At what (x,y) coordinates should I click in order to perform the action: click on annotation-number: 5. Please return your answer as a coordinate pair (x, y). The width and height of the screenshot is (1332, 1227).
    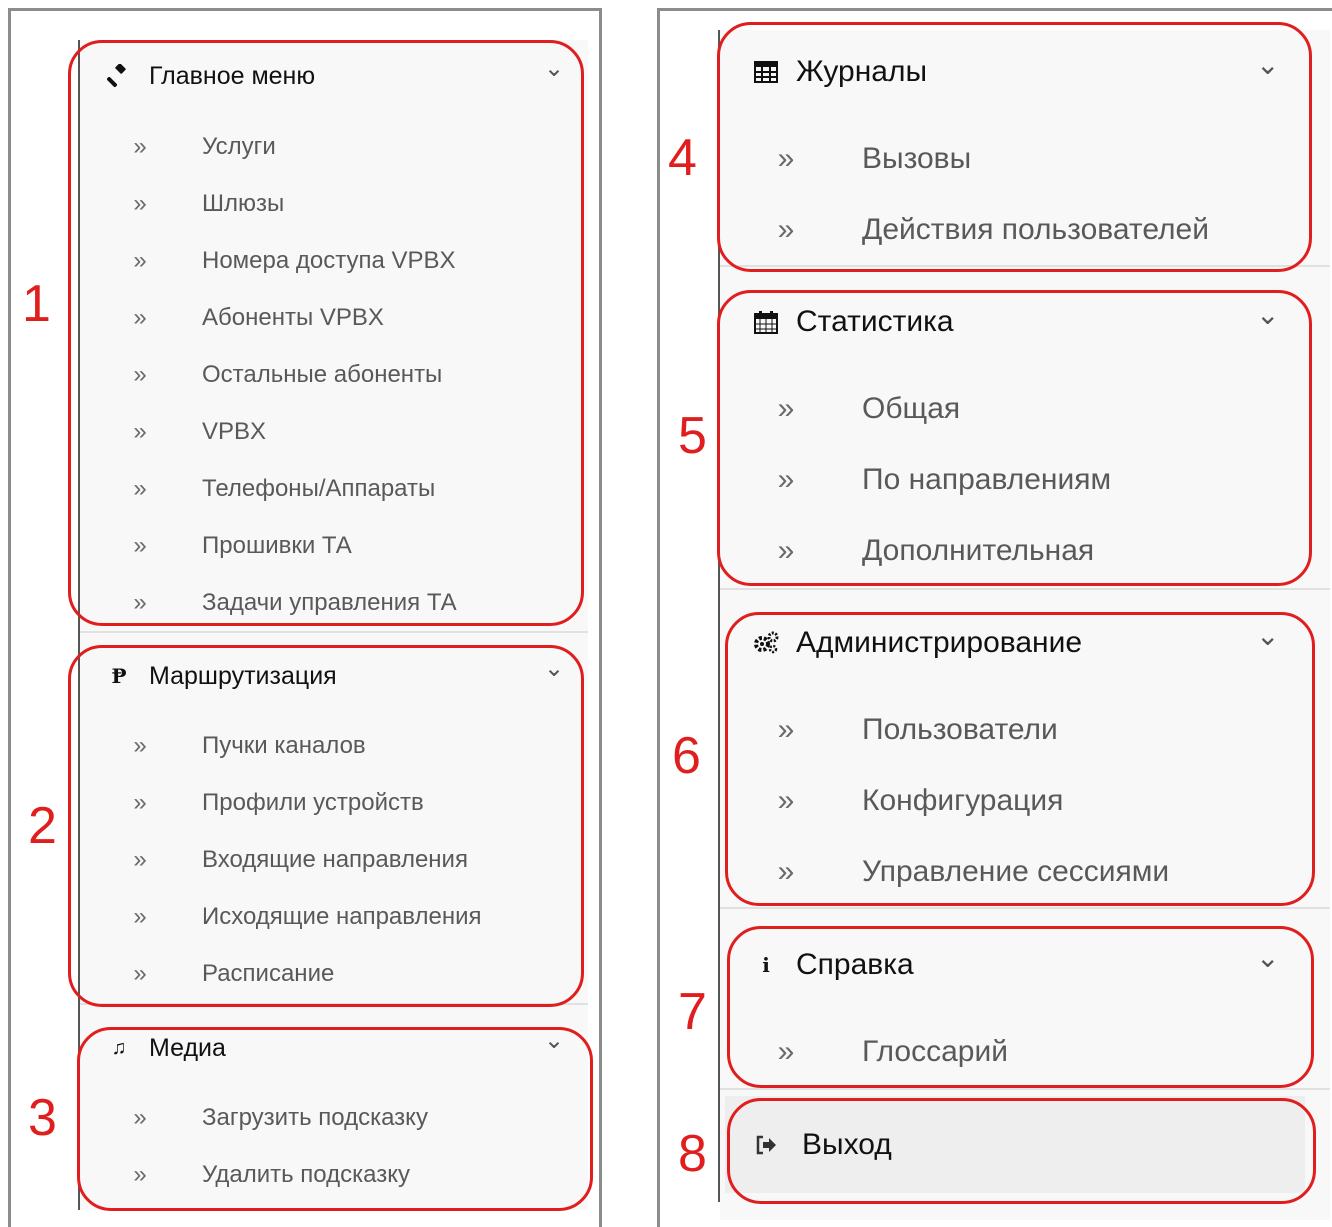
    Looking at the image, I should click on (692, 436).